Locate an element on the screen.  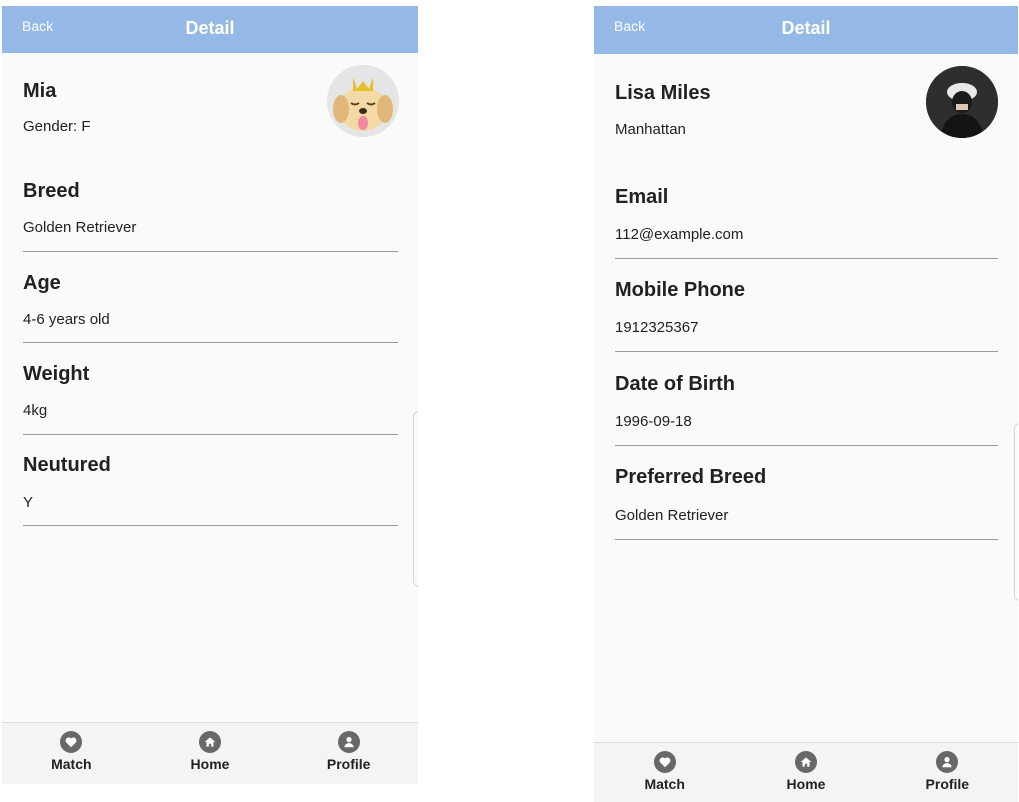
pet-field-age: Age 4-6 years old is located at coordinates (210, 307).